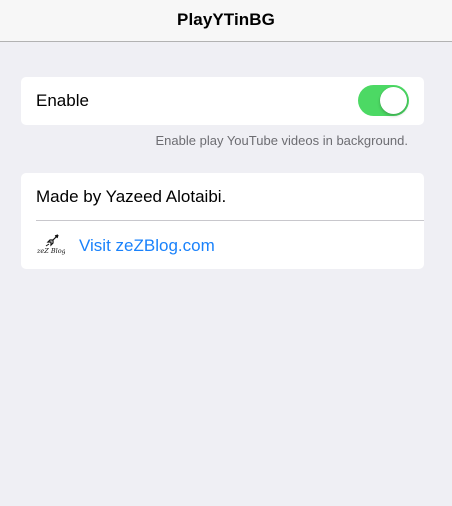 The image size is (452, 506). Describe the element at coordinates (52, 240) in the screenshot. I see `rocket-icon` at that location.